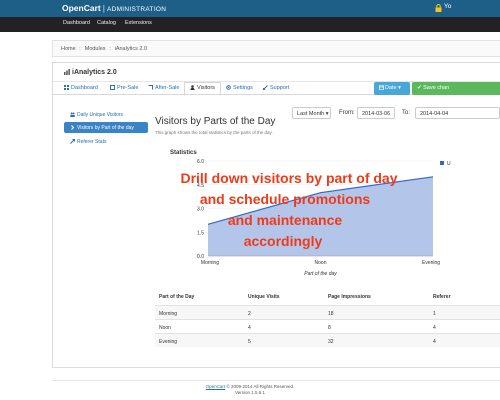  I want to click on x-tick-label: Morning, so click(210, 263).